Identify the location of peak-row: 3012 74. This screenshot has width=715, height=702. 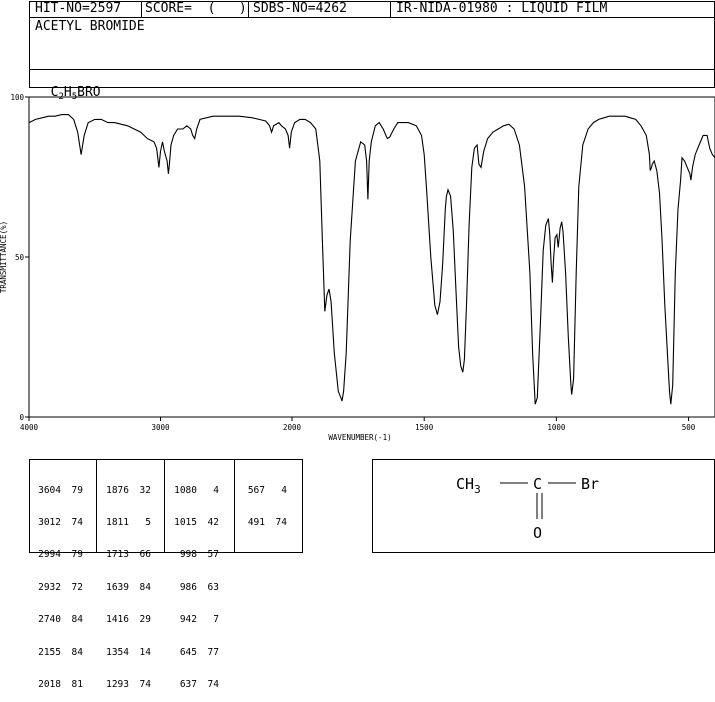
(58, 522).